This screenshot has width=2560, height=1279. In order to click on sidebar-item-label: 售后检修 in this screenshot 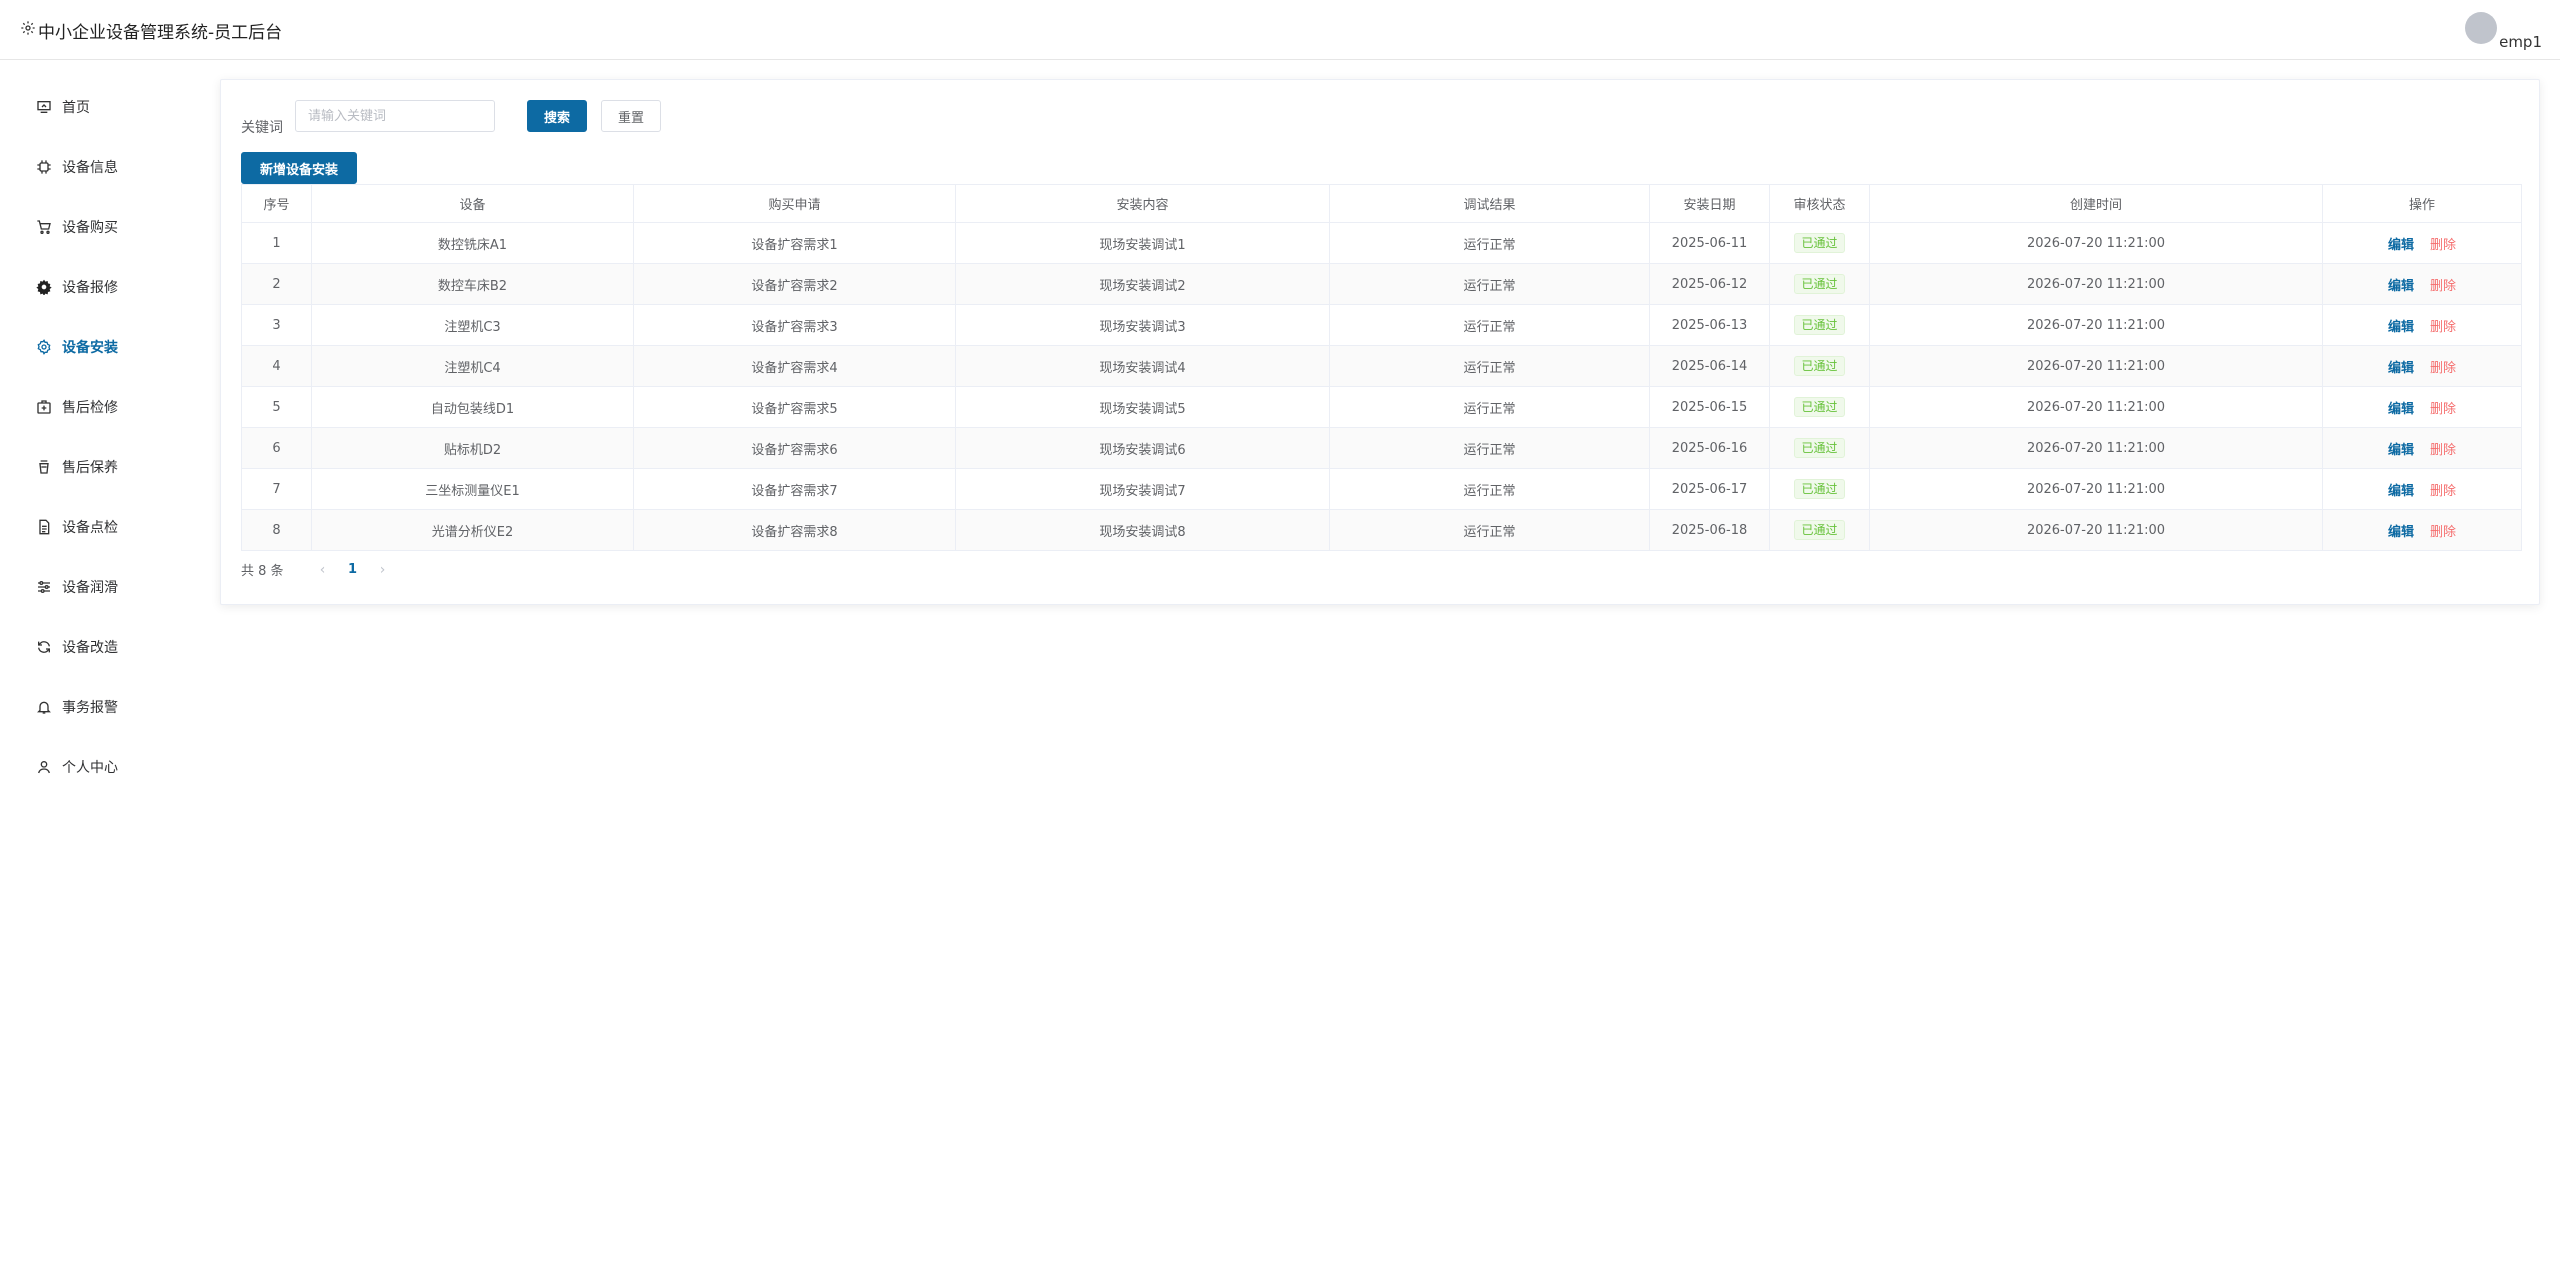, I will do `click(90, 408)`.